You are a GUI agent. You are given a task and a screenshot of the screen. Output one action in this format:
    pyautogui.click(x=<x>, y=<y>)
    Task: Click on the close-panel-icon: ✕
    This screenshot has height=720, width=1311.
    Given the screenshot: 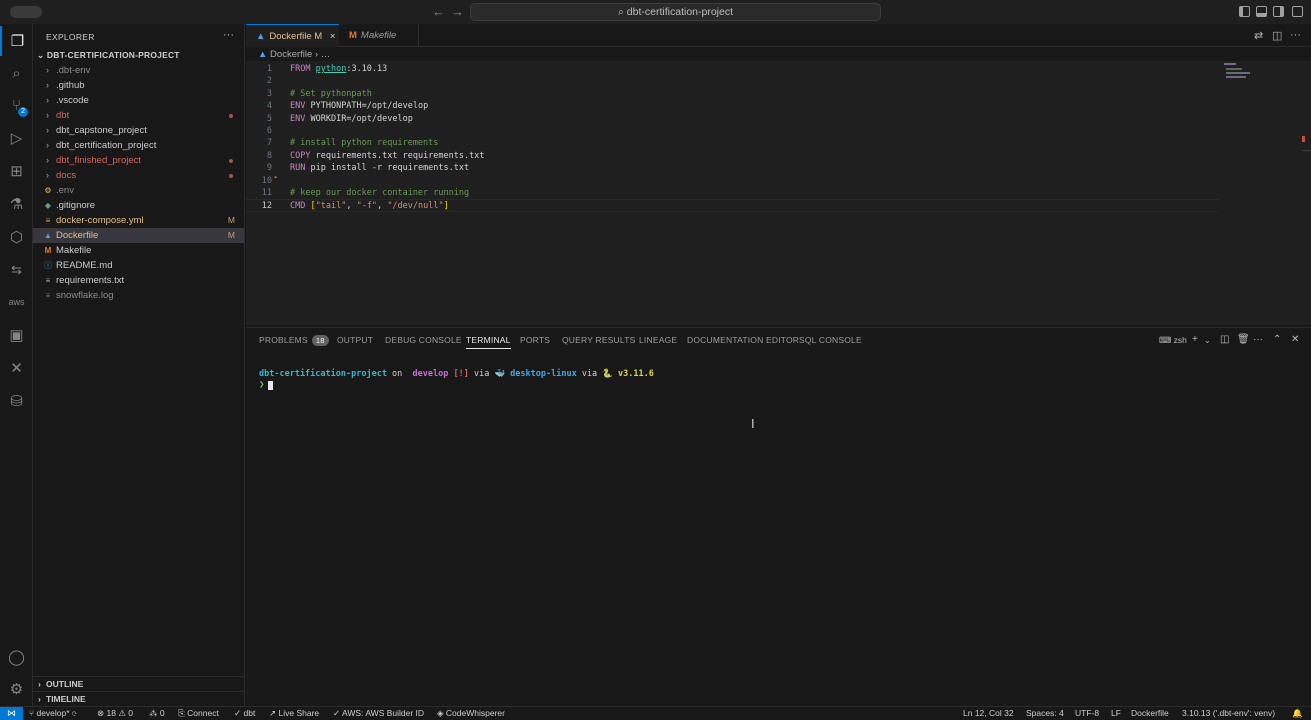 What is the action you would take?
    pyautogui.click(x=1295, y=339)
    